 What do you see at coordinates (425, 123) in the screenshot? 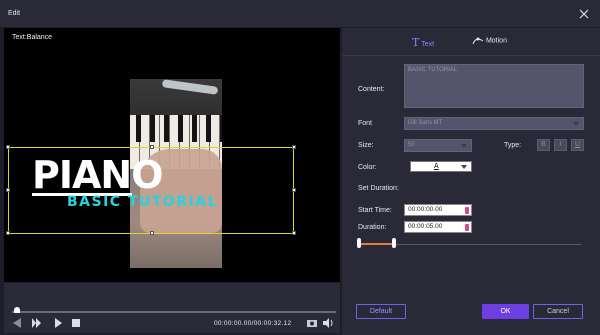
I see `font-value: Gill Sans MT` at bounding box center [425, 123].